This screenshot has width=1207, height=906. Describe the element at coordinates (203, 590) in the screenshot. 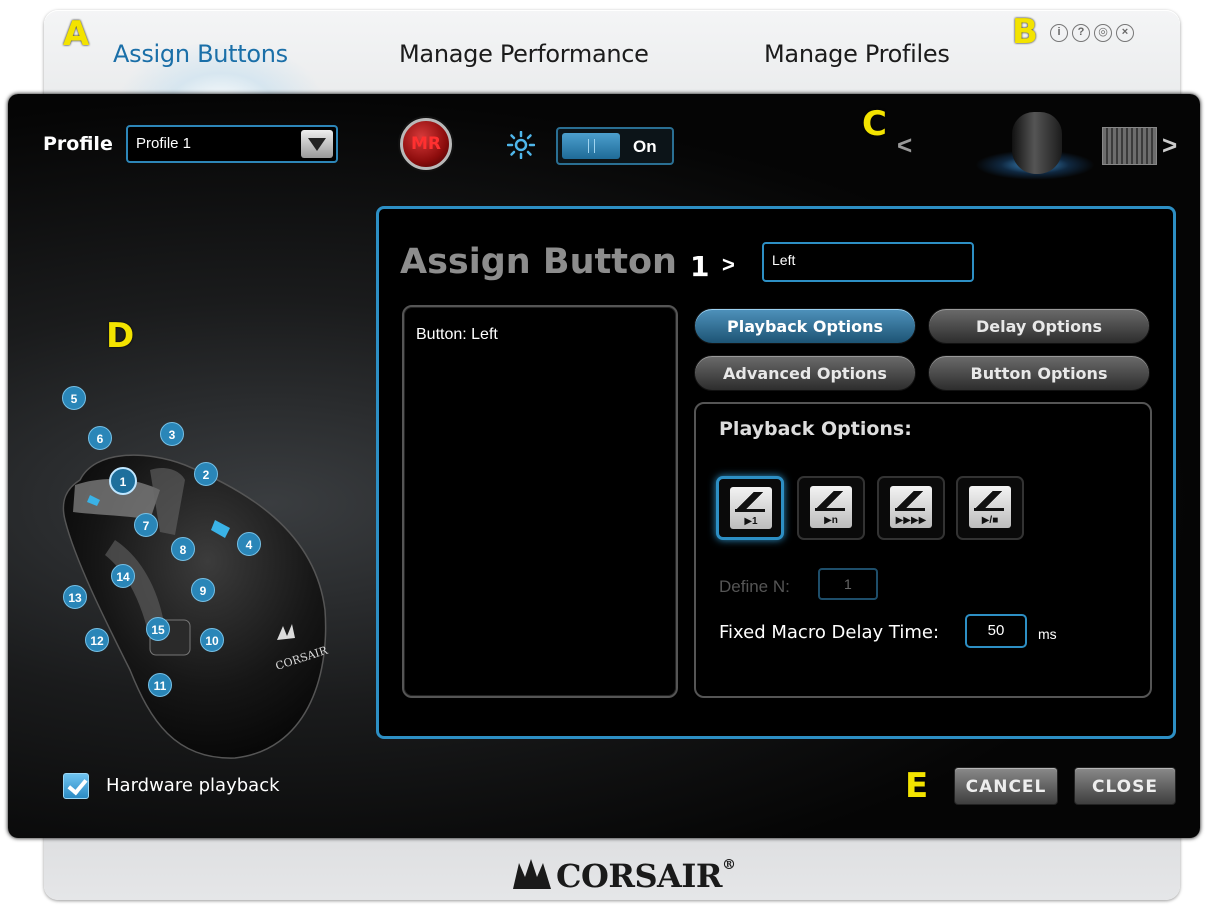

I see `mouse-button-9: 9` at that location.